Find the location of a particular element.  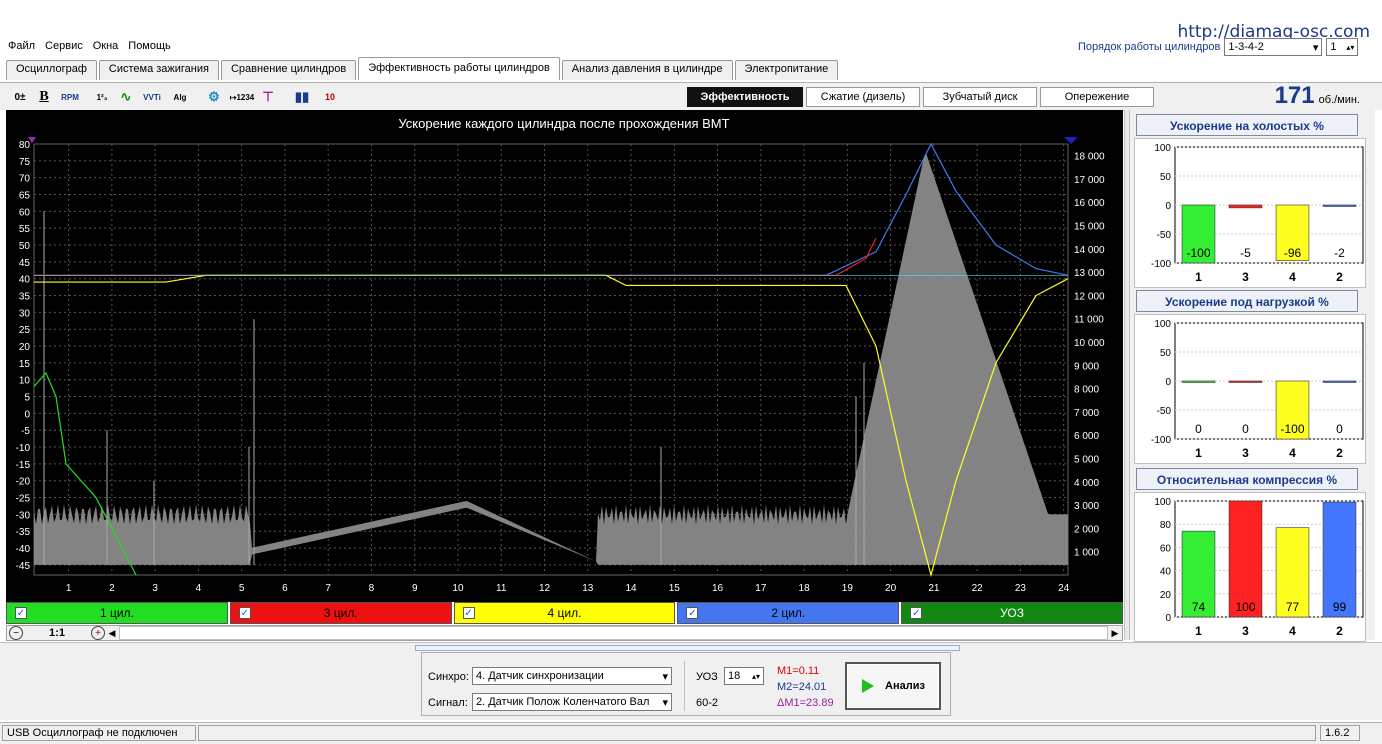

x-category: 3 is located at coordinates (1245, 453).